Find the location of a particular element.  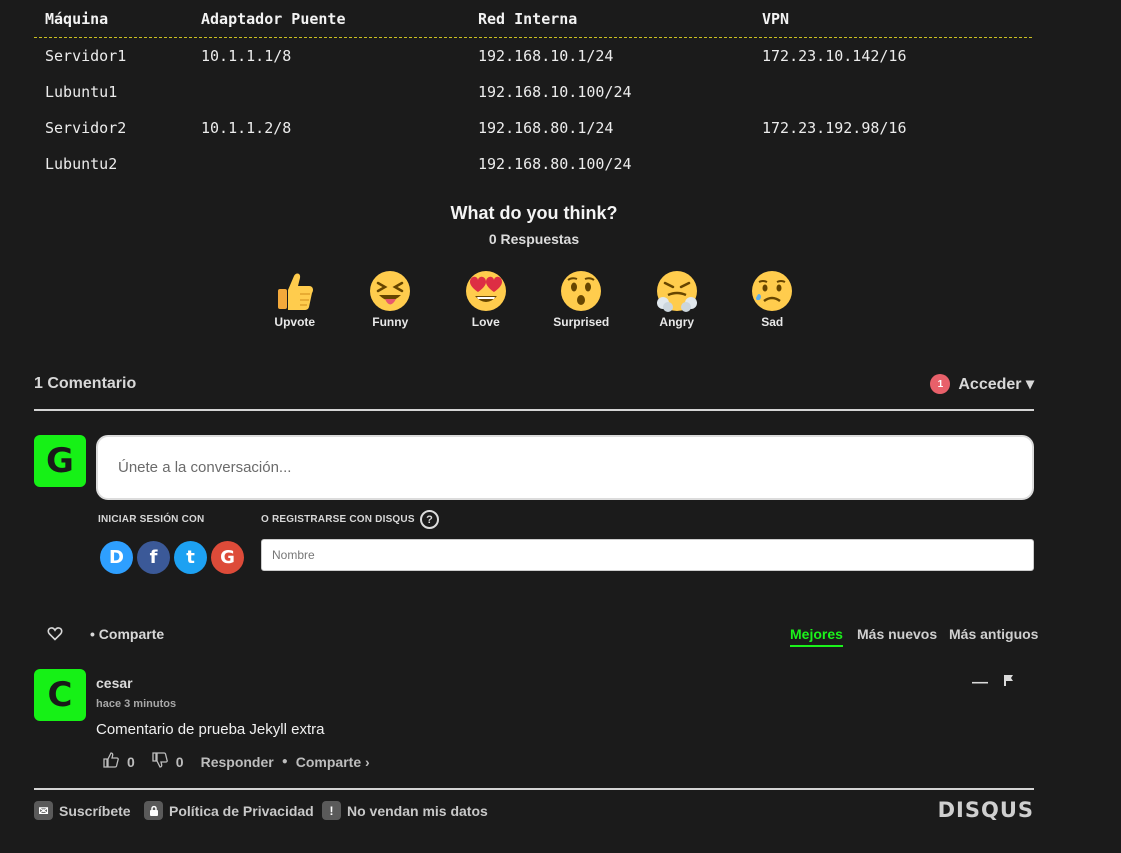

reaction-surprised: Surprised is located at coordinates (582, 299).